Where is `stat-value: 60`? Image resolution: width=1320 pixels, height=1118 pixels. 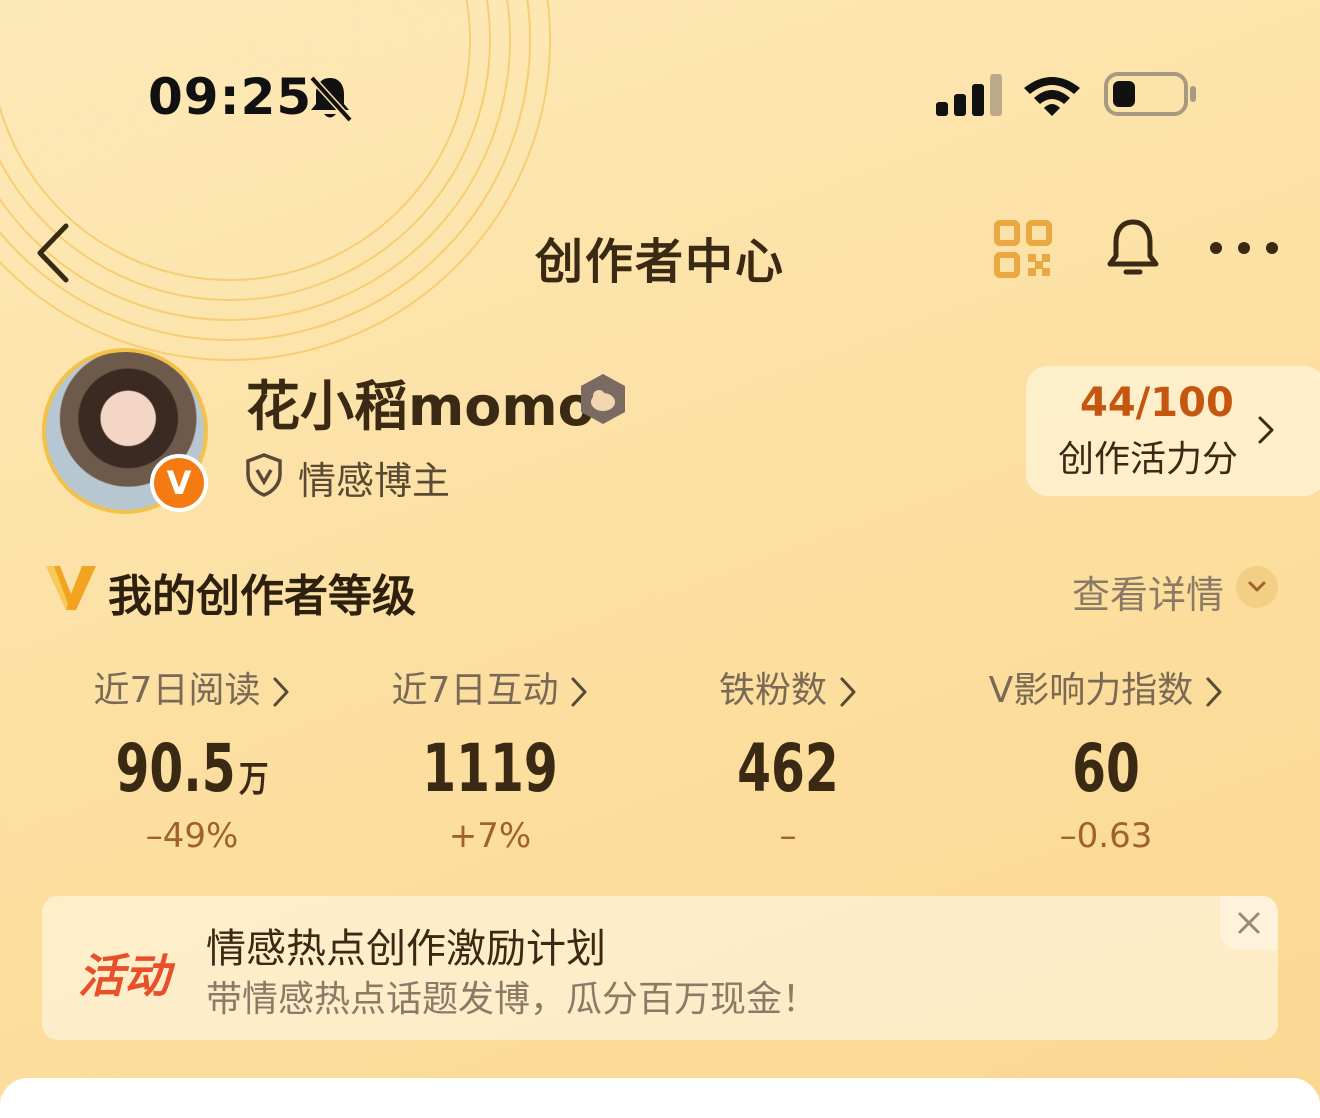 stat-value: 60 is located at coordinates (1106, 768).